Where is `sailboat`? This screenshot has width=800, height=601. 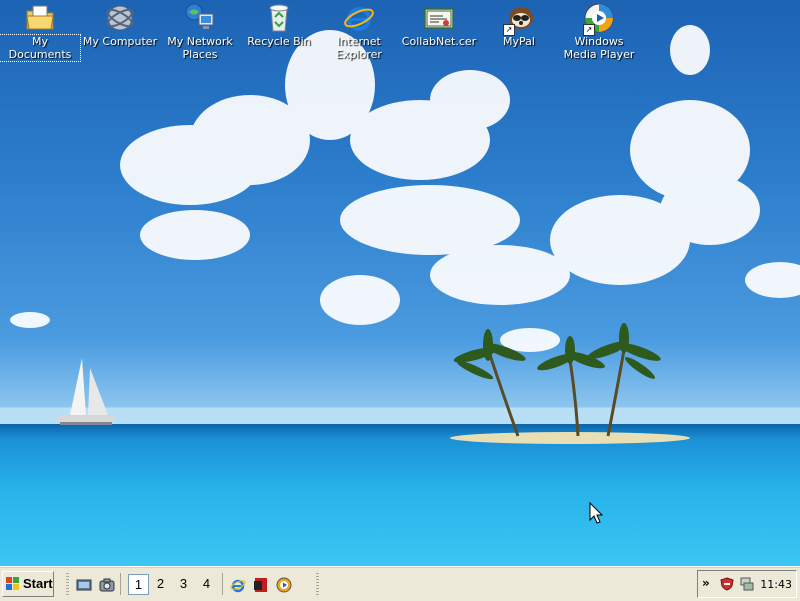 sailboat is located at coordinates (86, 391).